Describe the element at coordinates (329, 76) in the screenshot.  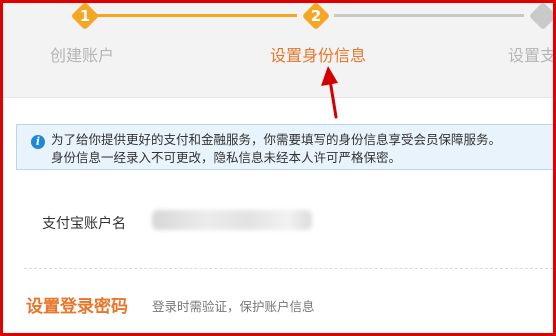
I see `arrow-head-icon` at that location.